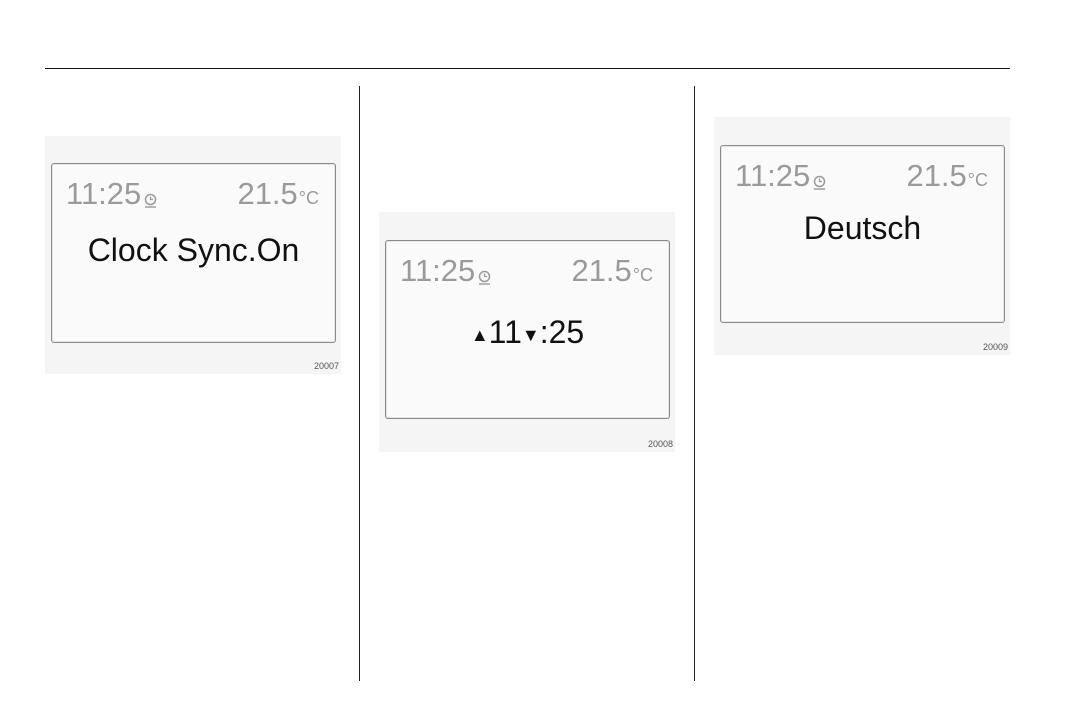  I want to click on lcd-time-setting: ▲11▼:25, so click(527, 332).